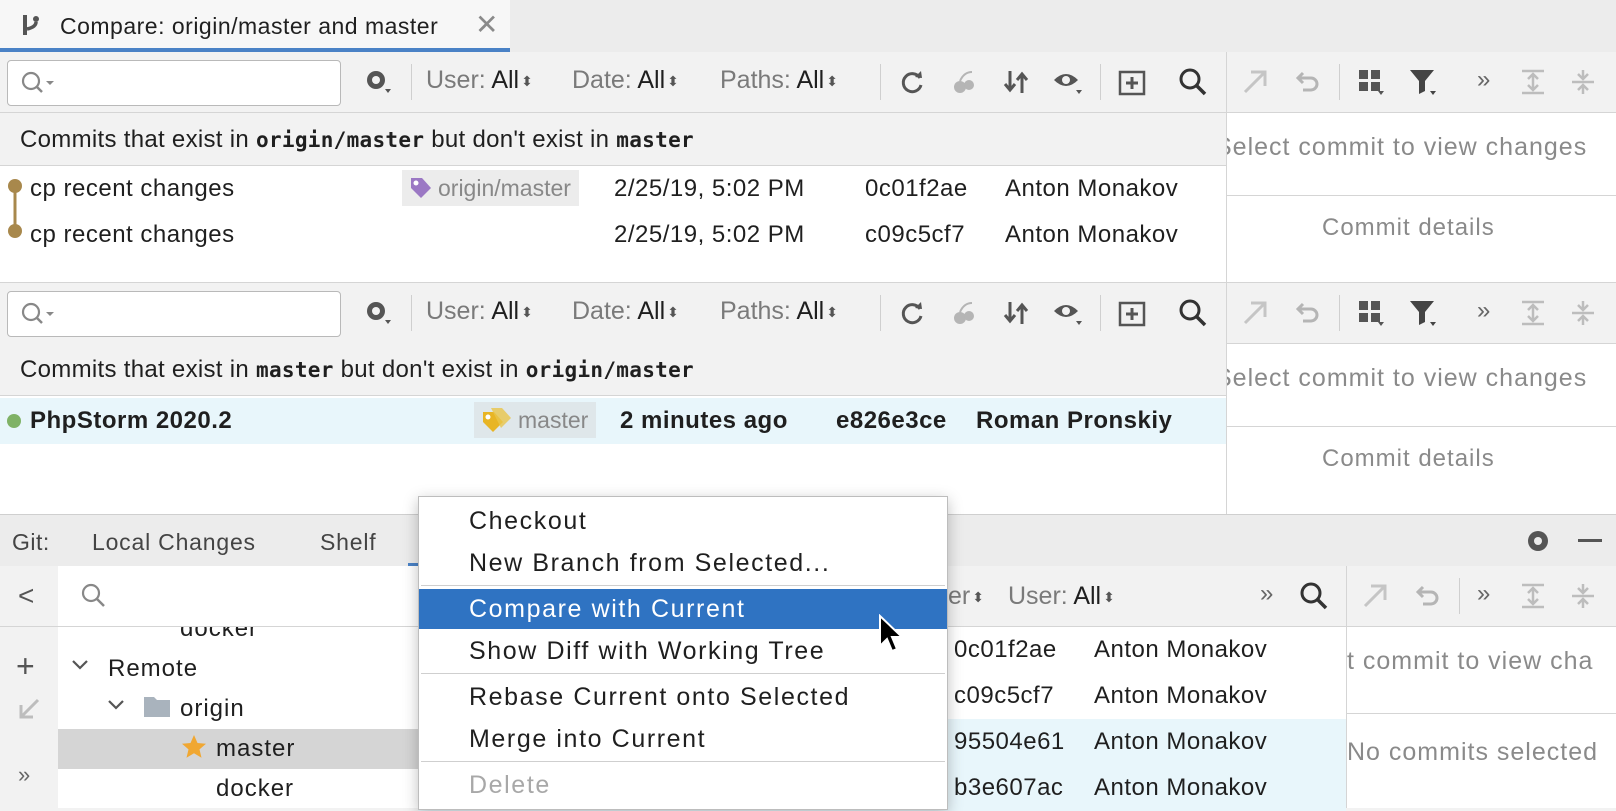 The height and width of the screenshot is (811, 1616). Describe the element at coordinates (238, 709) in the screenshot. I see `tree-item-origin: origin` at that location.